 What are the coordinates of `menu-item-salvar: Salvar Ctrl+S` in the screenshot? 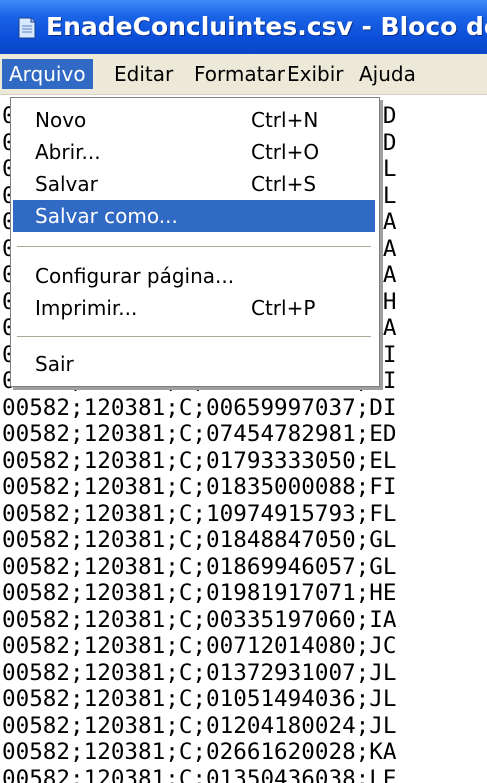 It's located at (194, 184).